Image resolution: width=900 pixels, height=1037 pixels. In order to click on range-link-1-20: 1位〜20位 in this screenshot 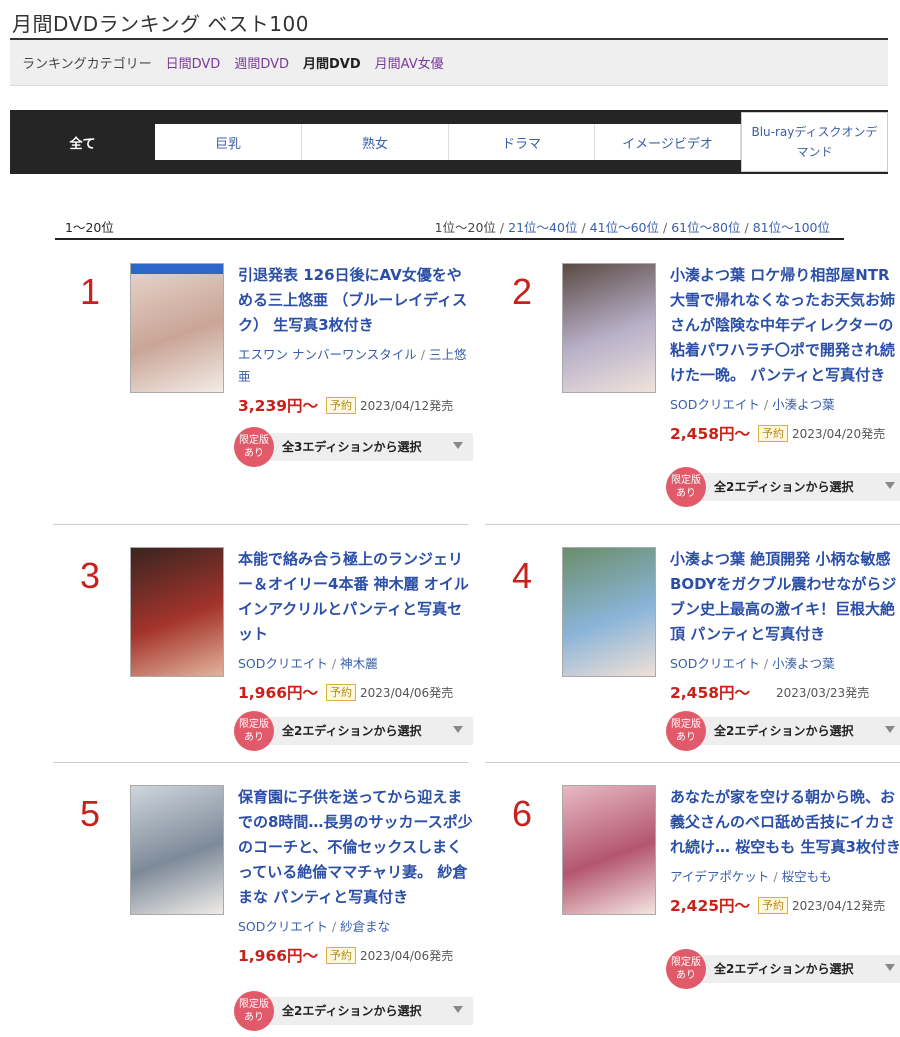, I will do `click(465, 227)`.